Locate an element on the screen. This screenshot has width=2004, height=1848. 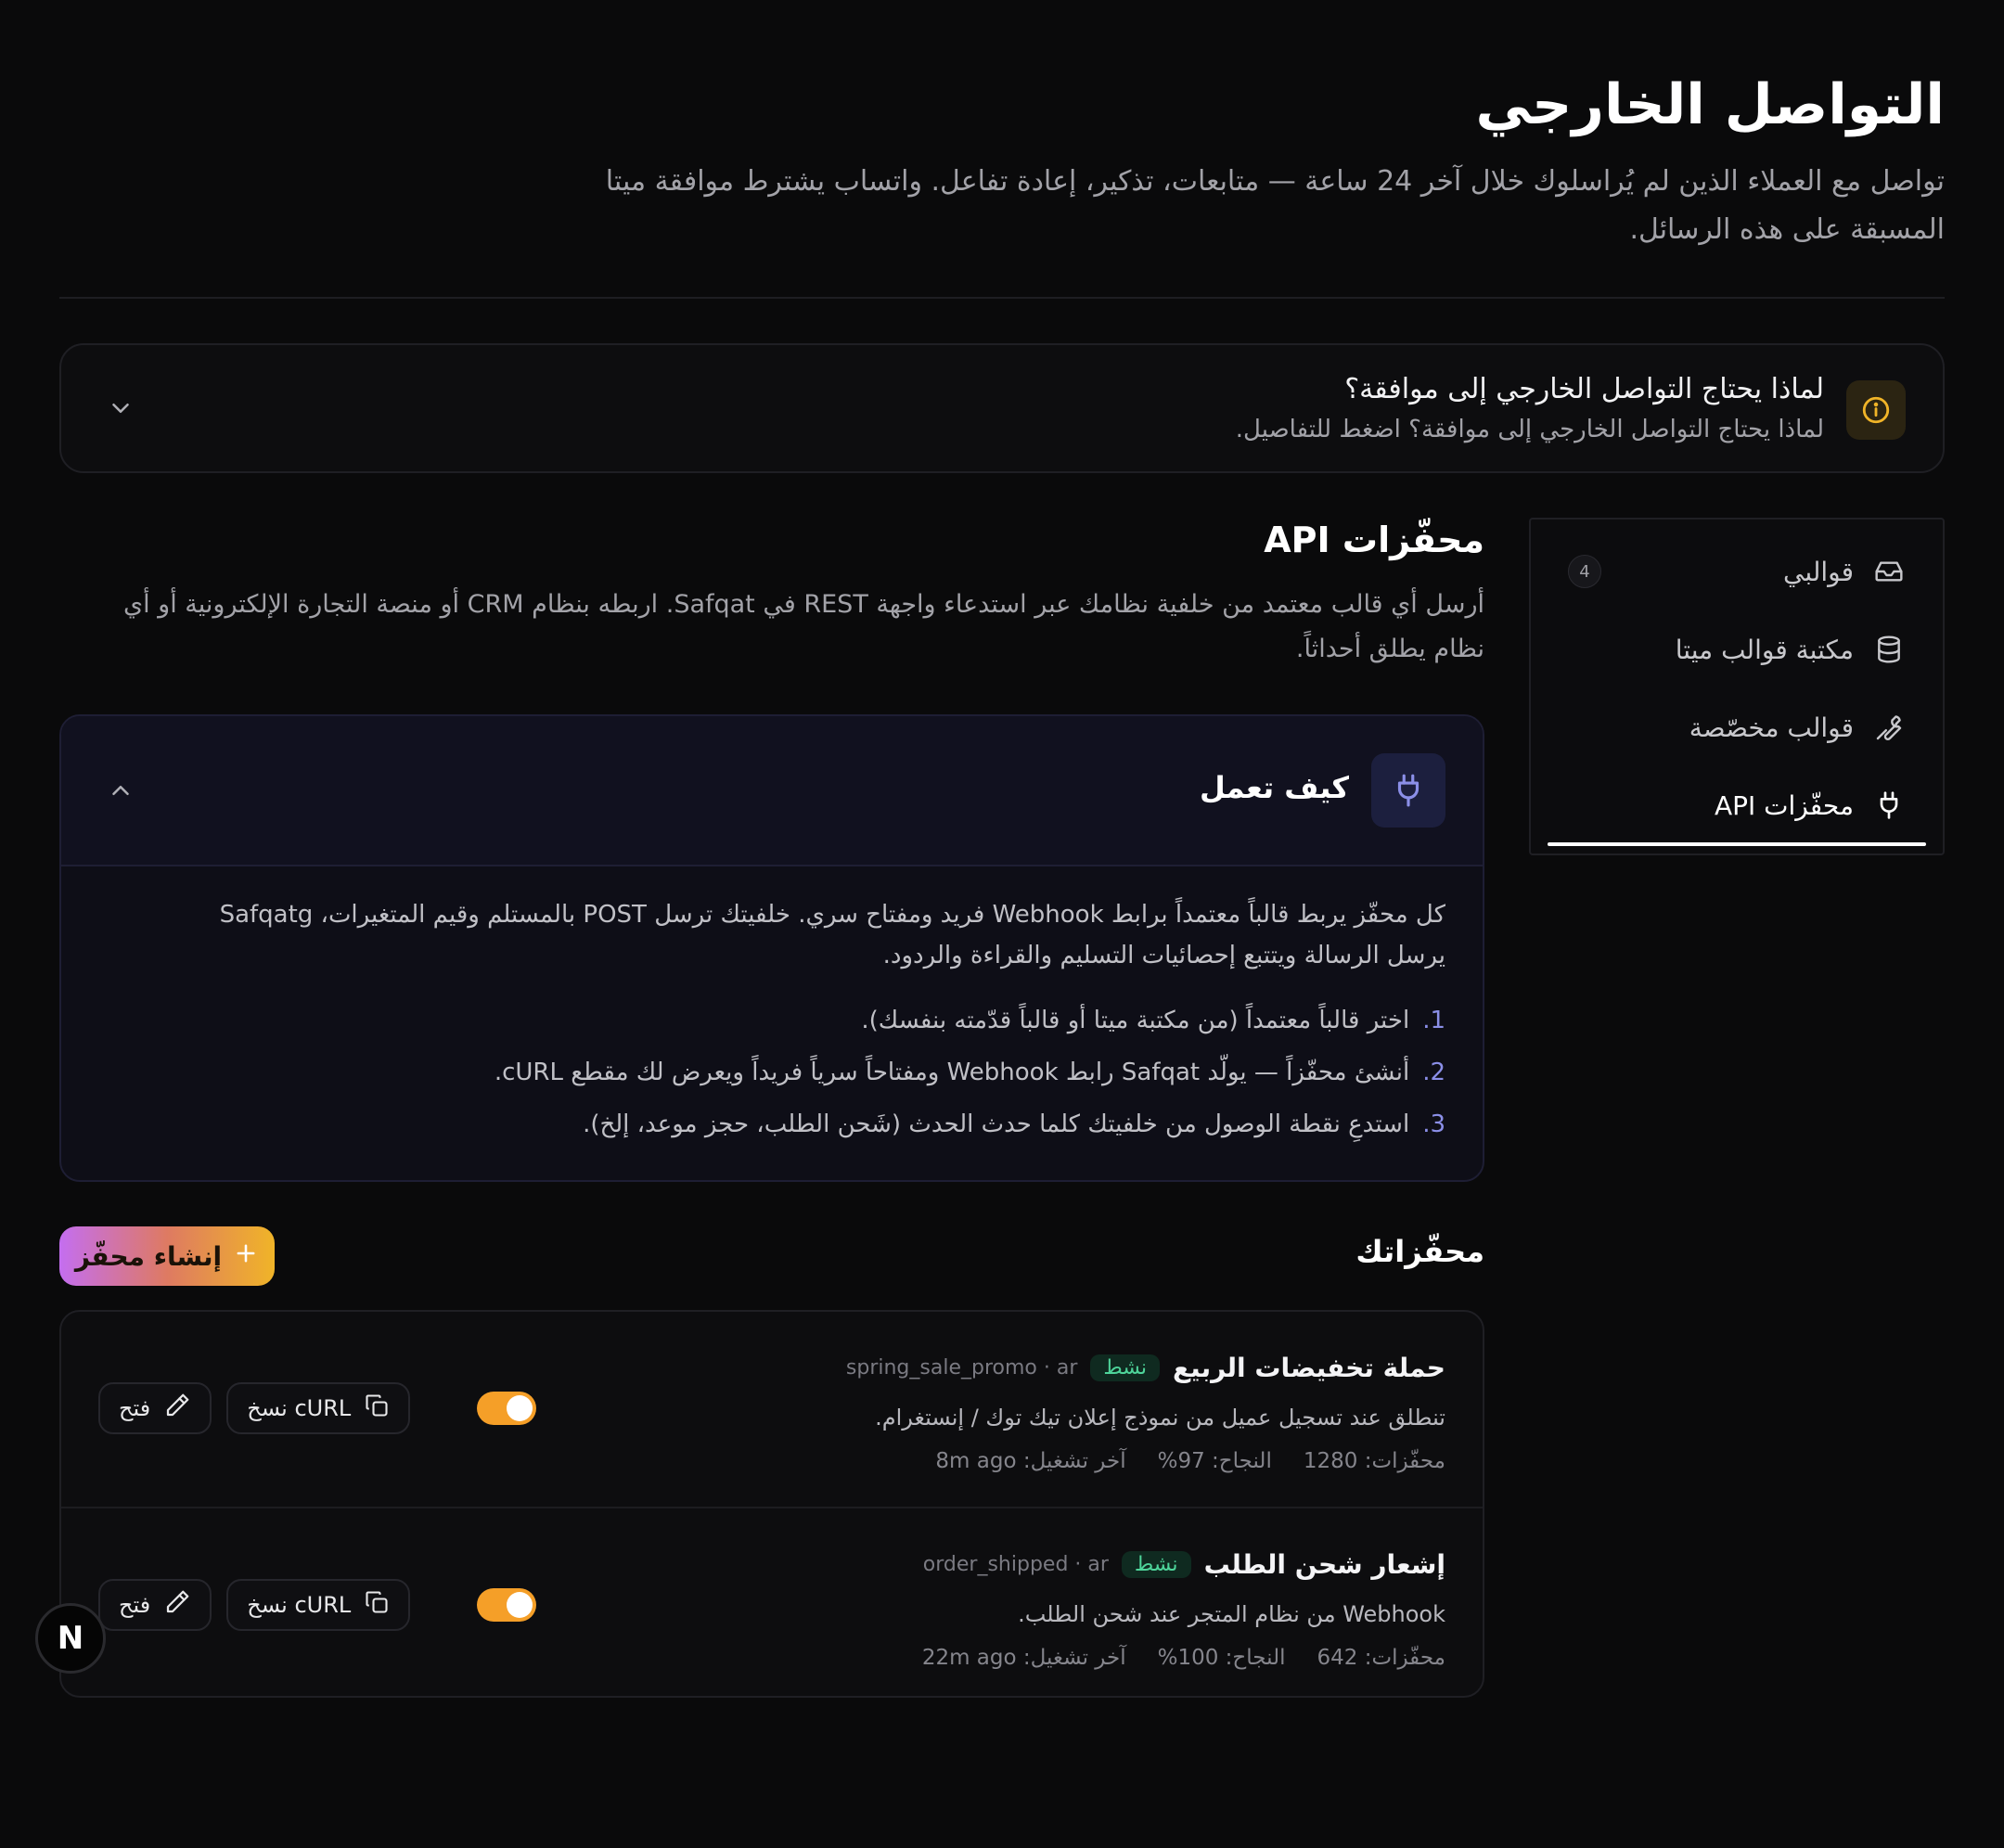
trigger-key: order_shipped · ar is located at coordinates (1016, 1564).